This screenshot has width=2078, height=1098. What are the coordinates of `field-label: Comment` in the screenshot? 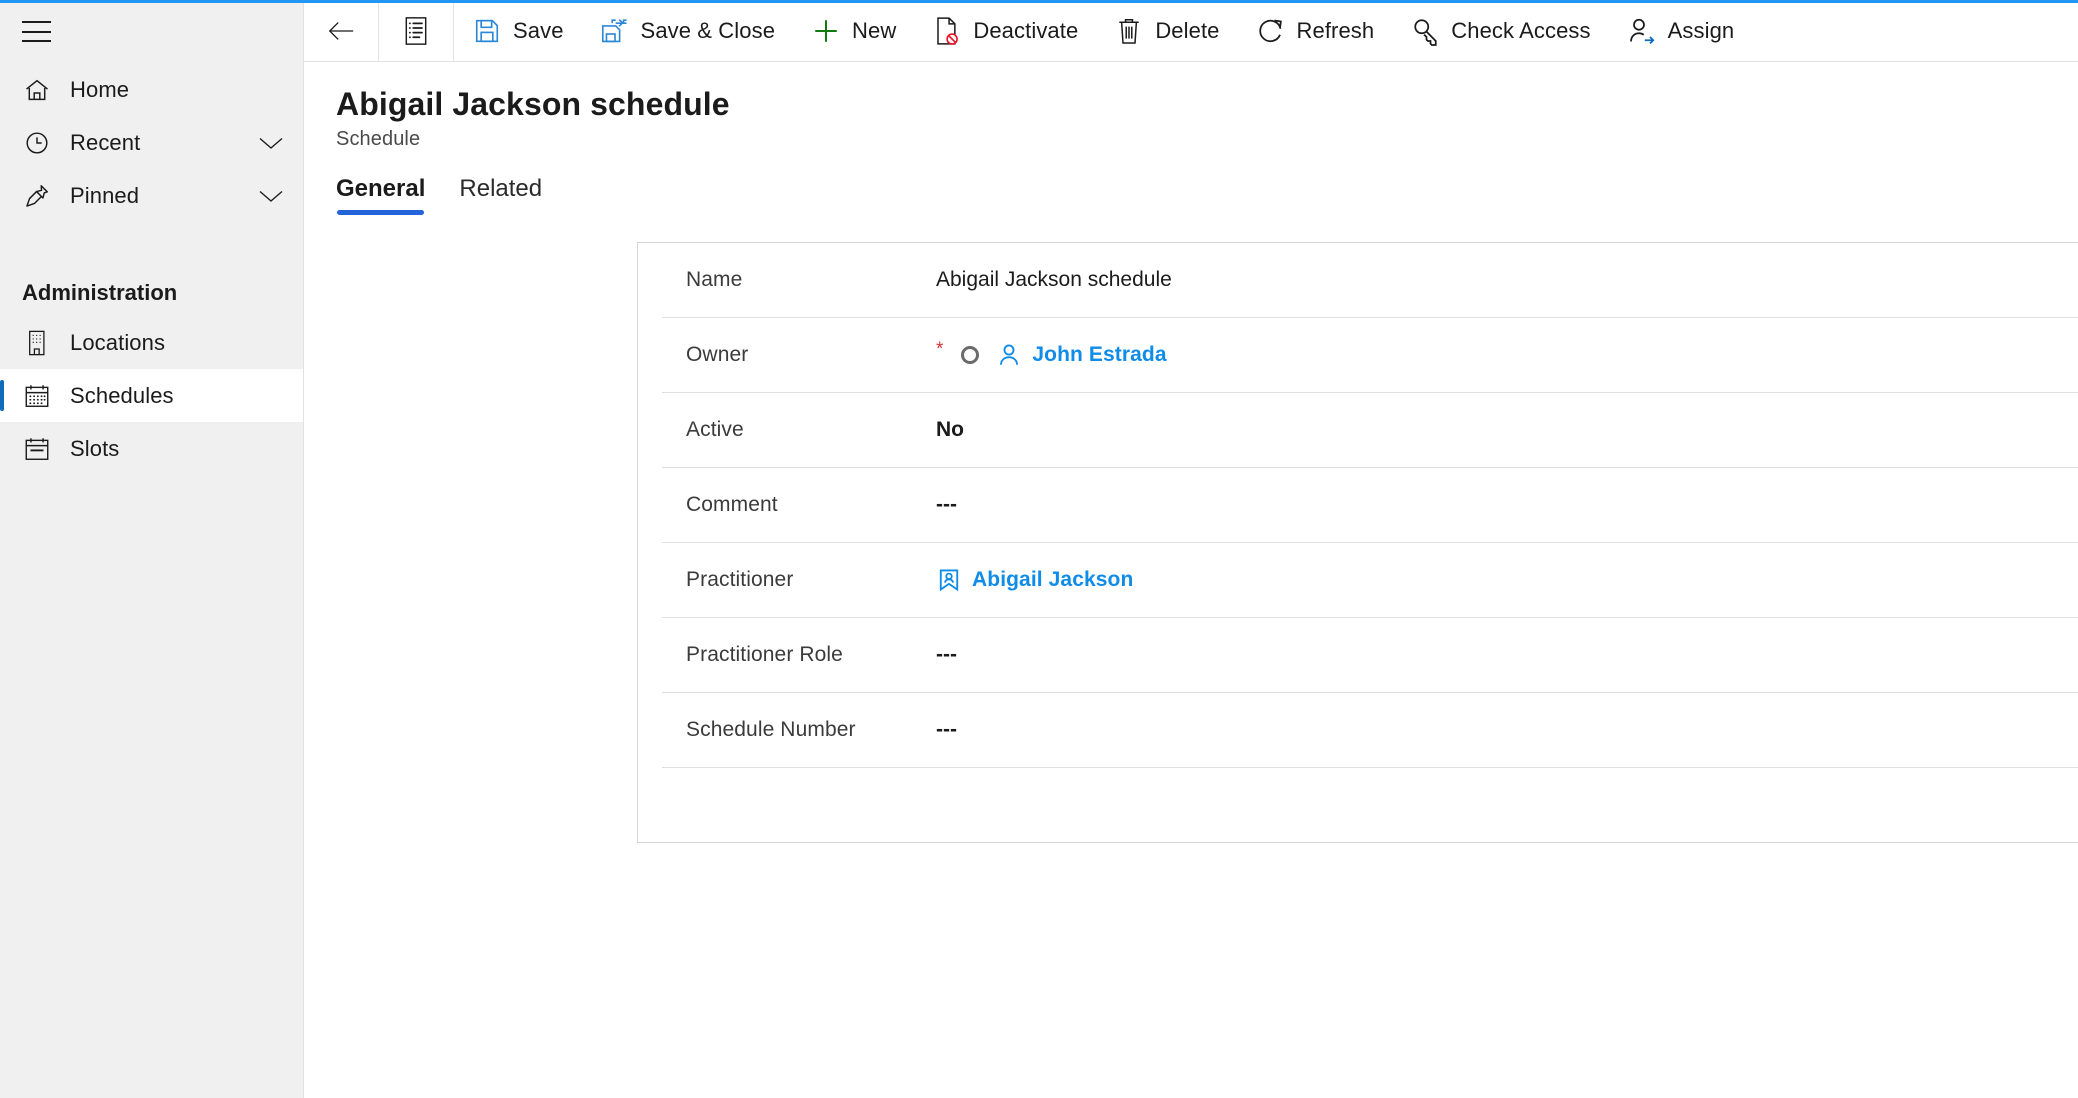 It's located at (732, 504).